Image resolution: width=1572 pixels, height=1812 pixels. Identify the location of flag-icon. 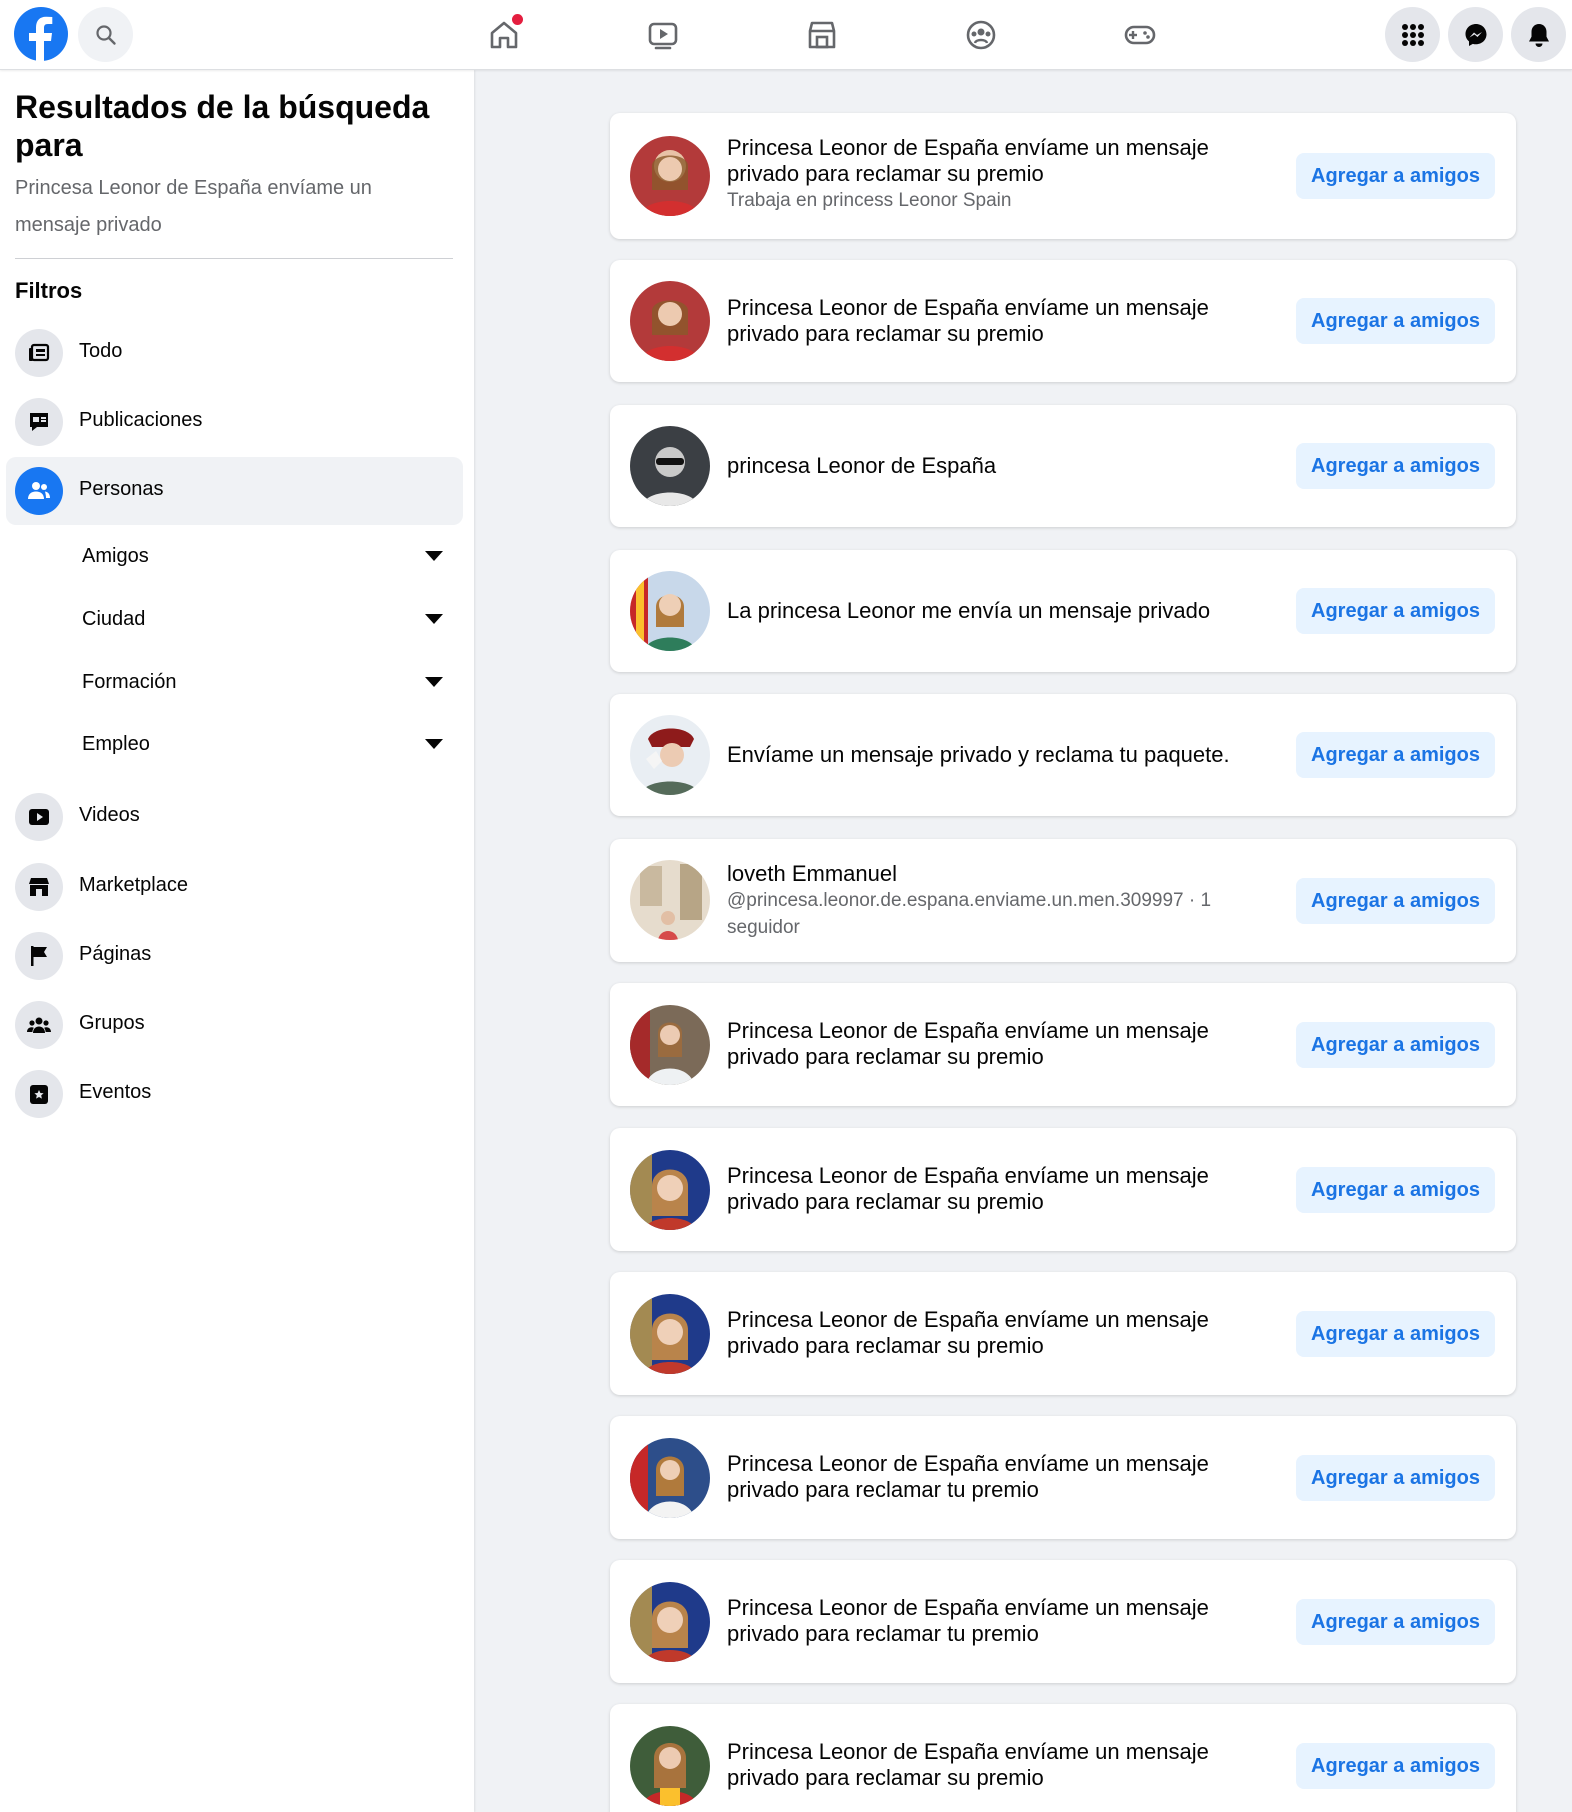
(39, 956).